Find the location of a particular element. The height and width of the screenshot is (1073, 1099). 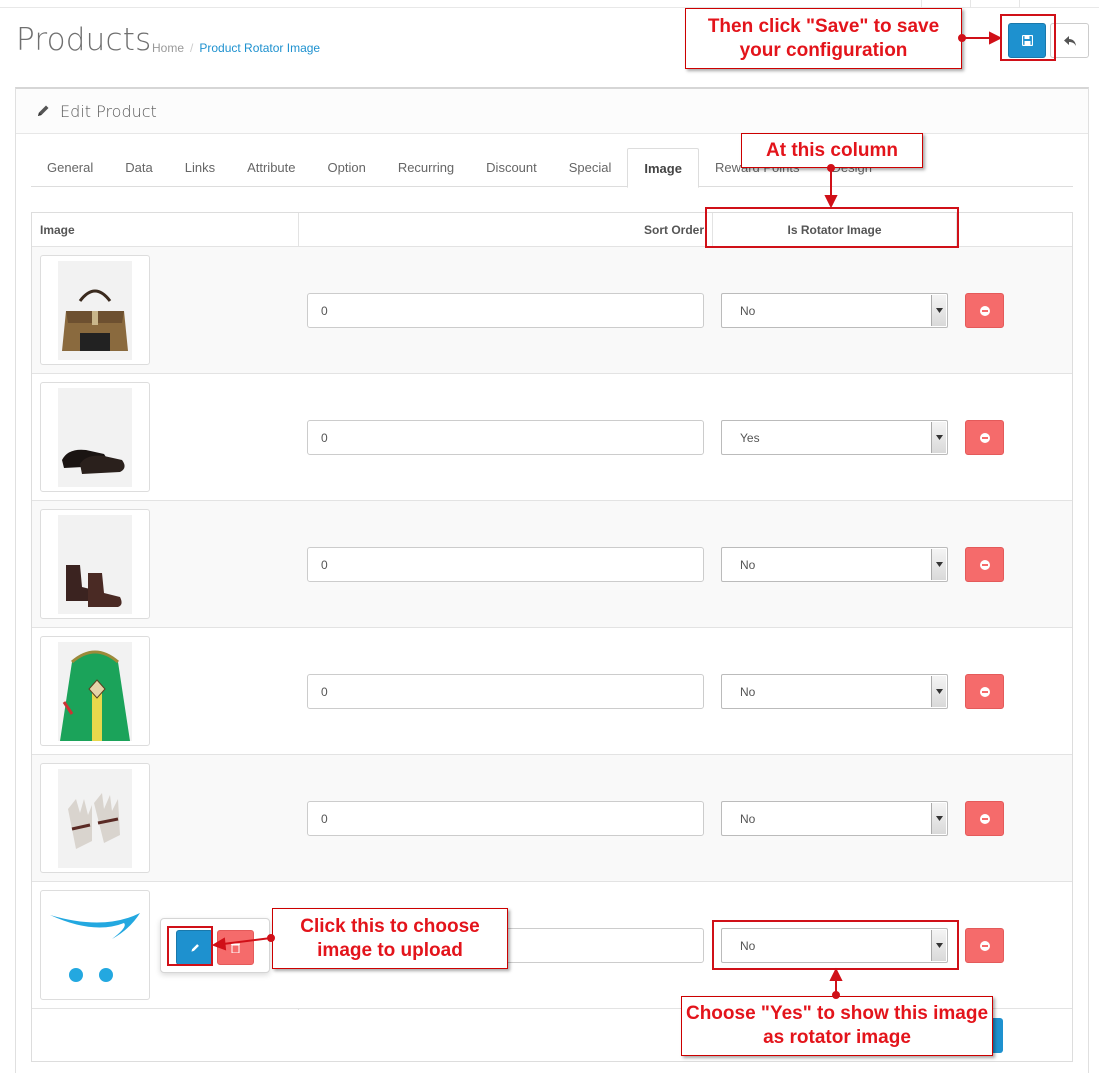

header-image: Image is located at coordinates (57, 229).